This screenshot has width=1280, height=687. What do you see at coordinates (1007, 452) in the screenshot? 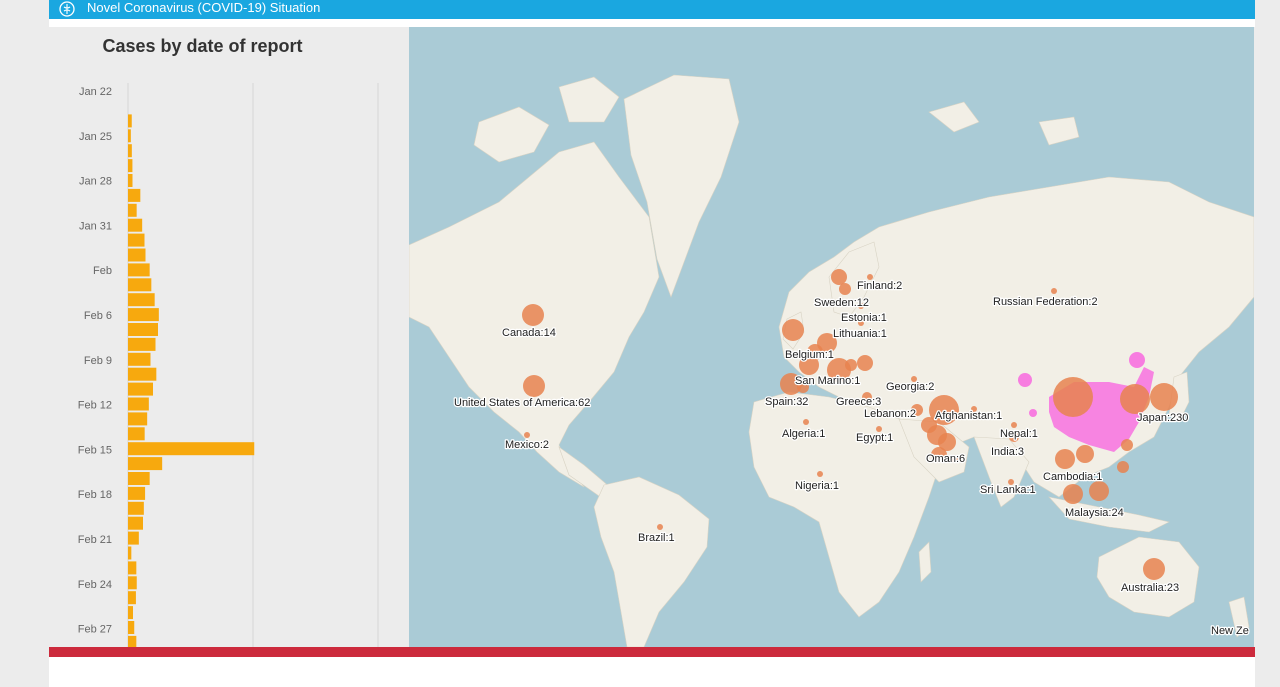
I see `label-india: India:3` at bounding box center [1007, 452].